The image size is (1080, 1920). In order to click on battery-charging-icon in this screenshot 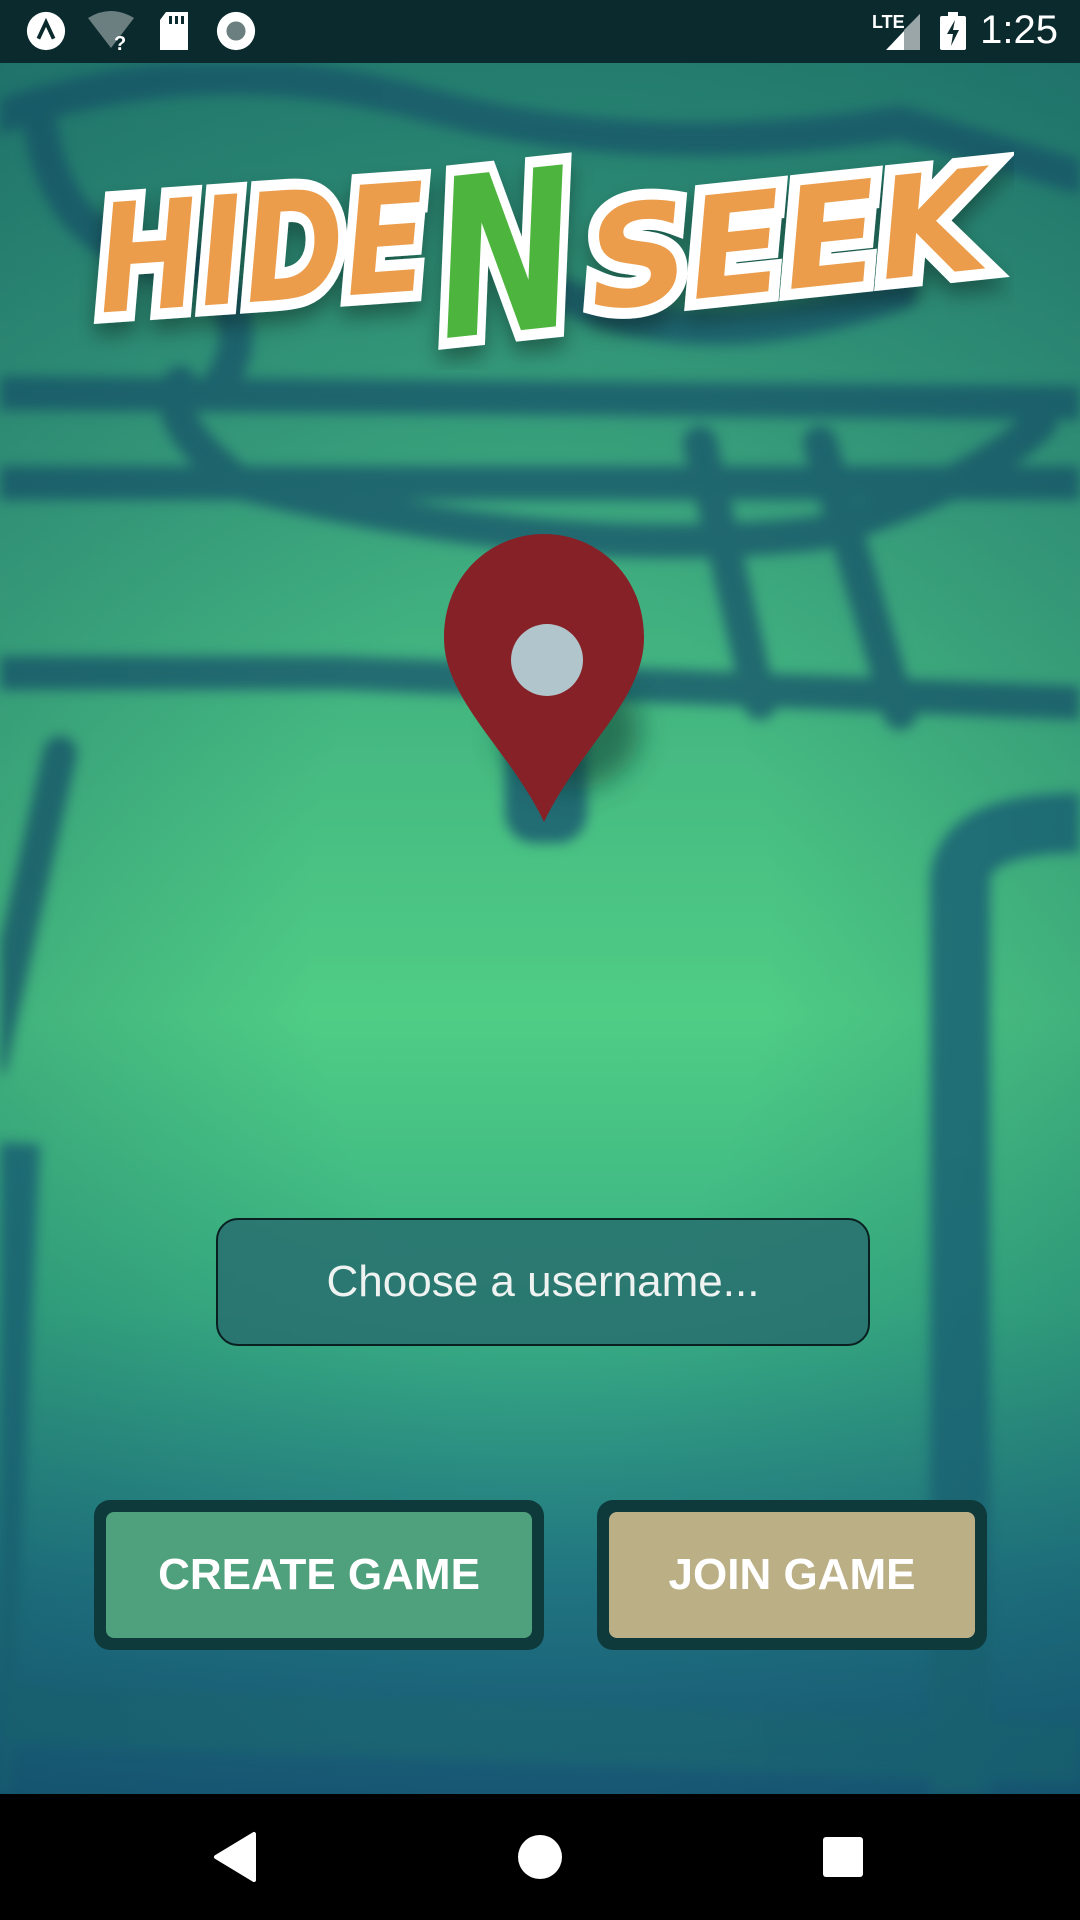, I will do `click(953, 31)`.